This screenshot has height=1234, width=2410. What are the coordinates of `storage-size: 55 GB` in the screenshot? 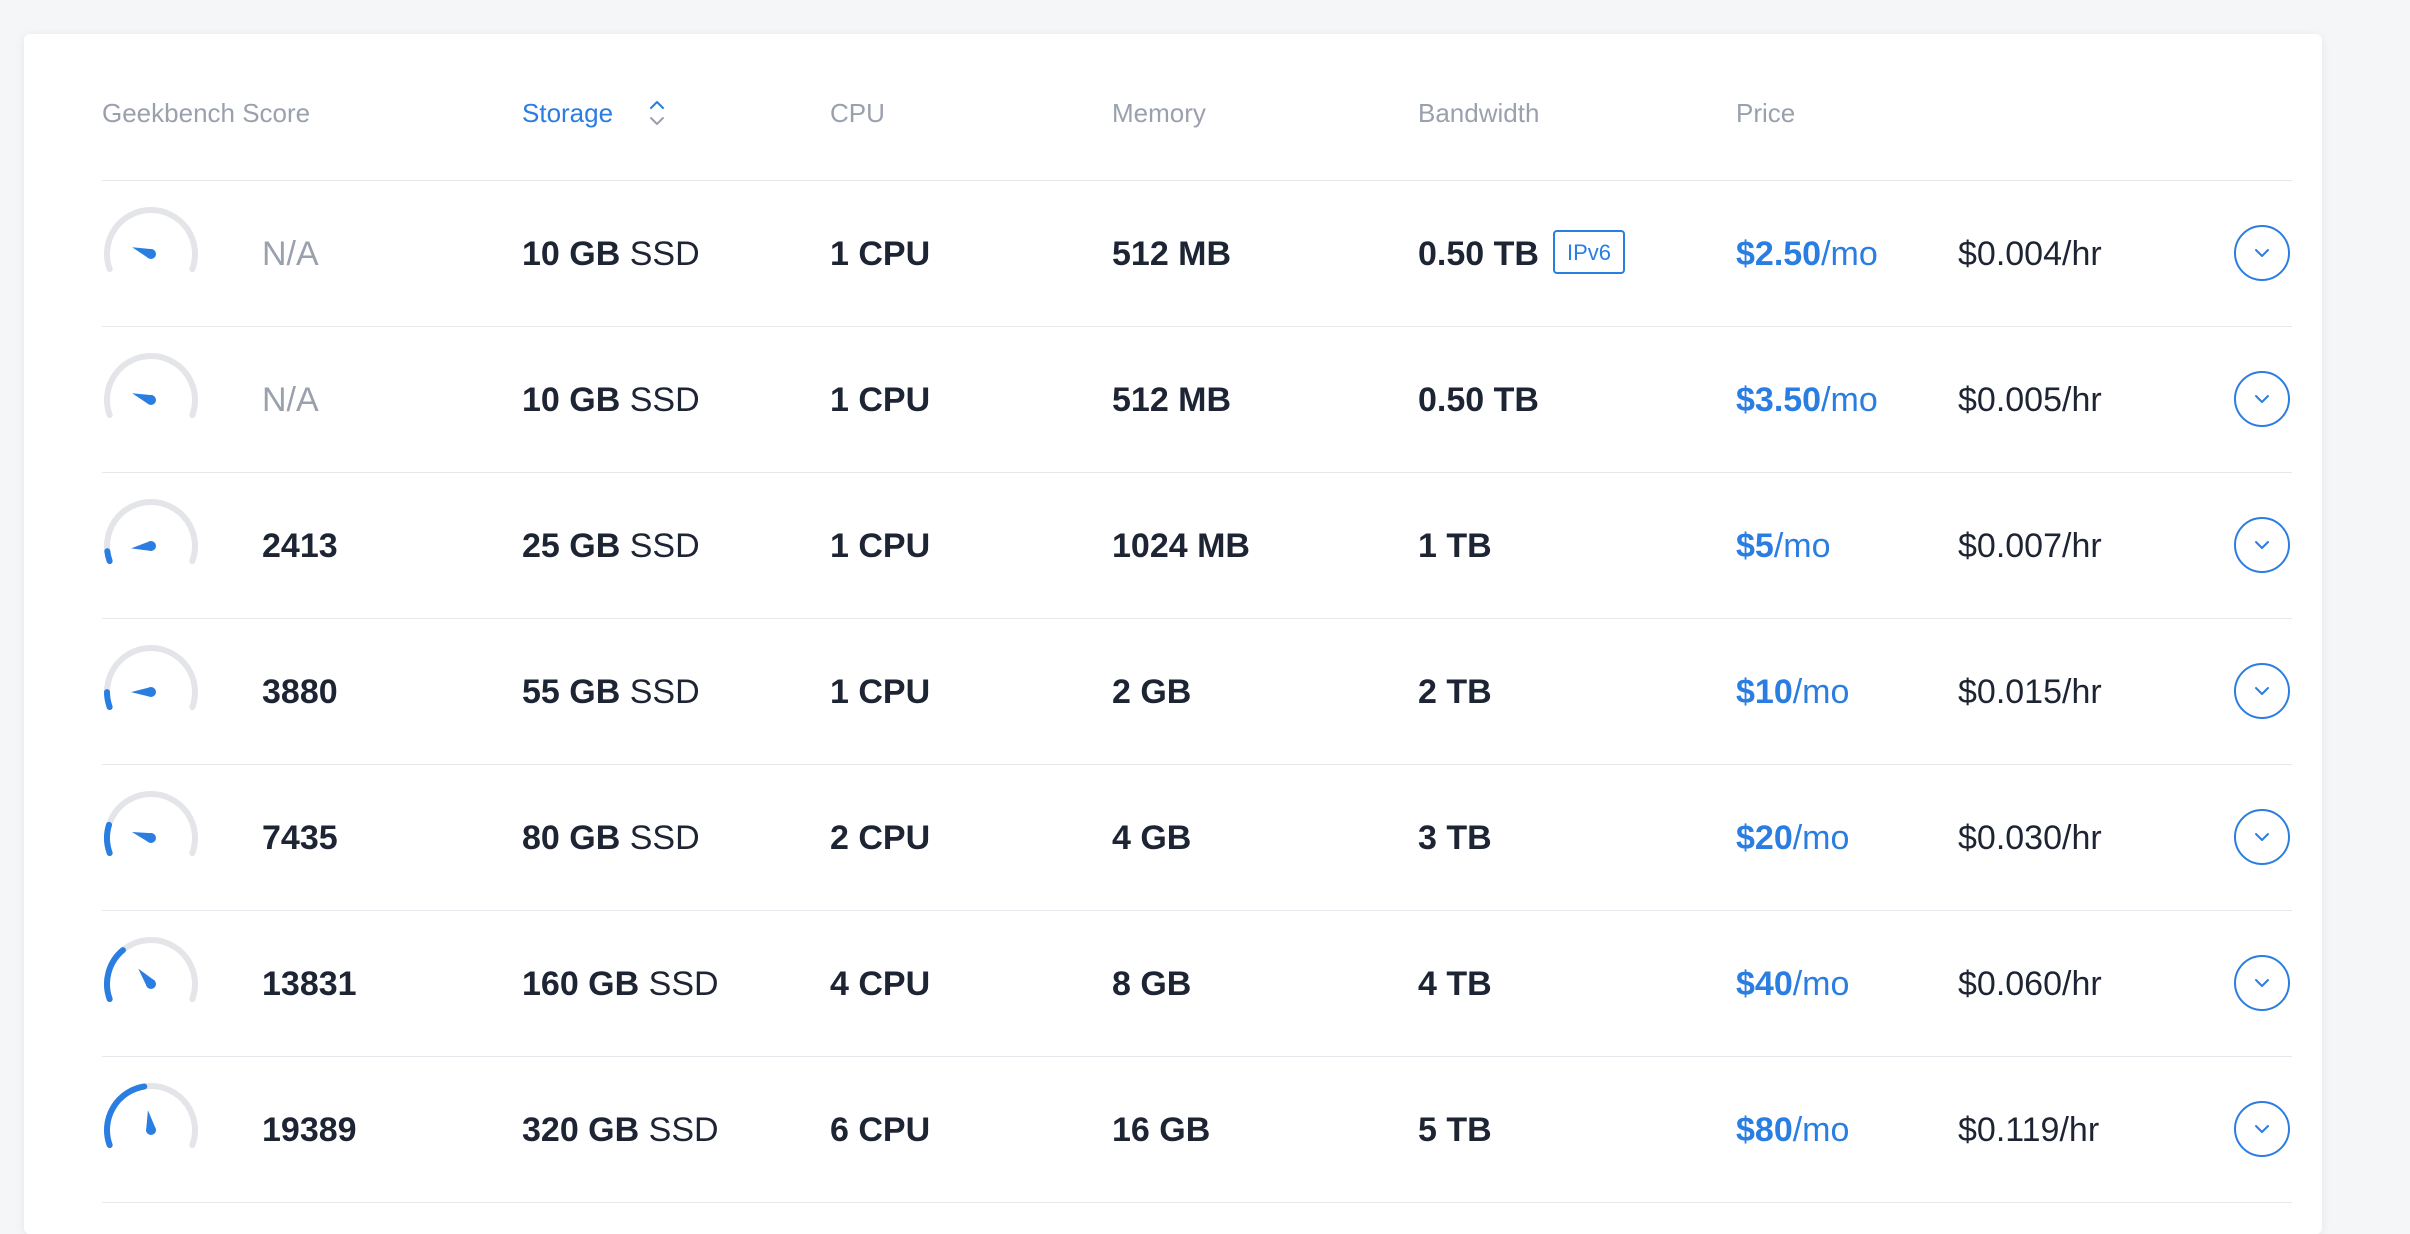 It's located at (571, 692).